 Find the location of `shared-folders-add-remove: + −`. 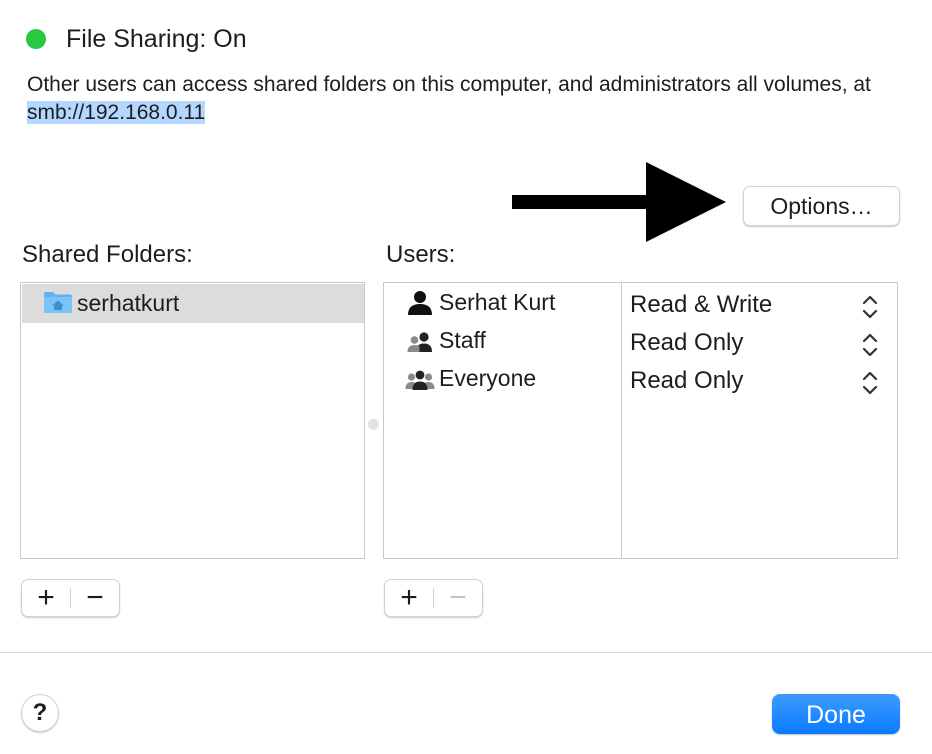

shared-folders-add-remove: + − is located at coordinates (70, 598).